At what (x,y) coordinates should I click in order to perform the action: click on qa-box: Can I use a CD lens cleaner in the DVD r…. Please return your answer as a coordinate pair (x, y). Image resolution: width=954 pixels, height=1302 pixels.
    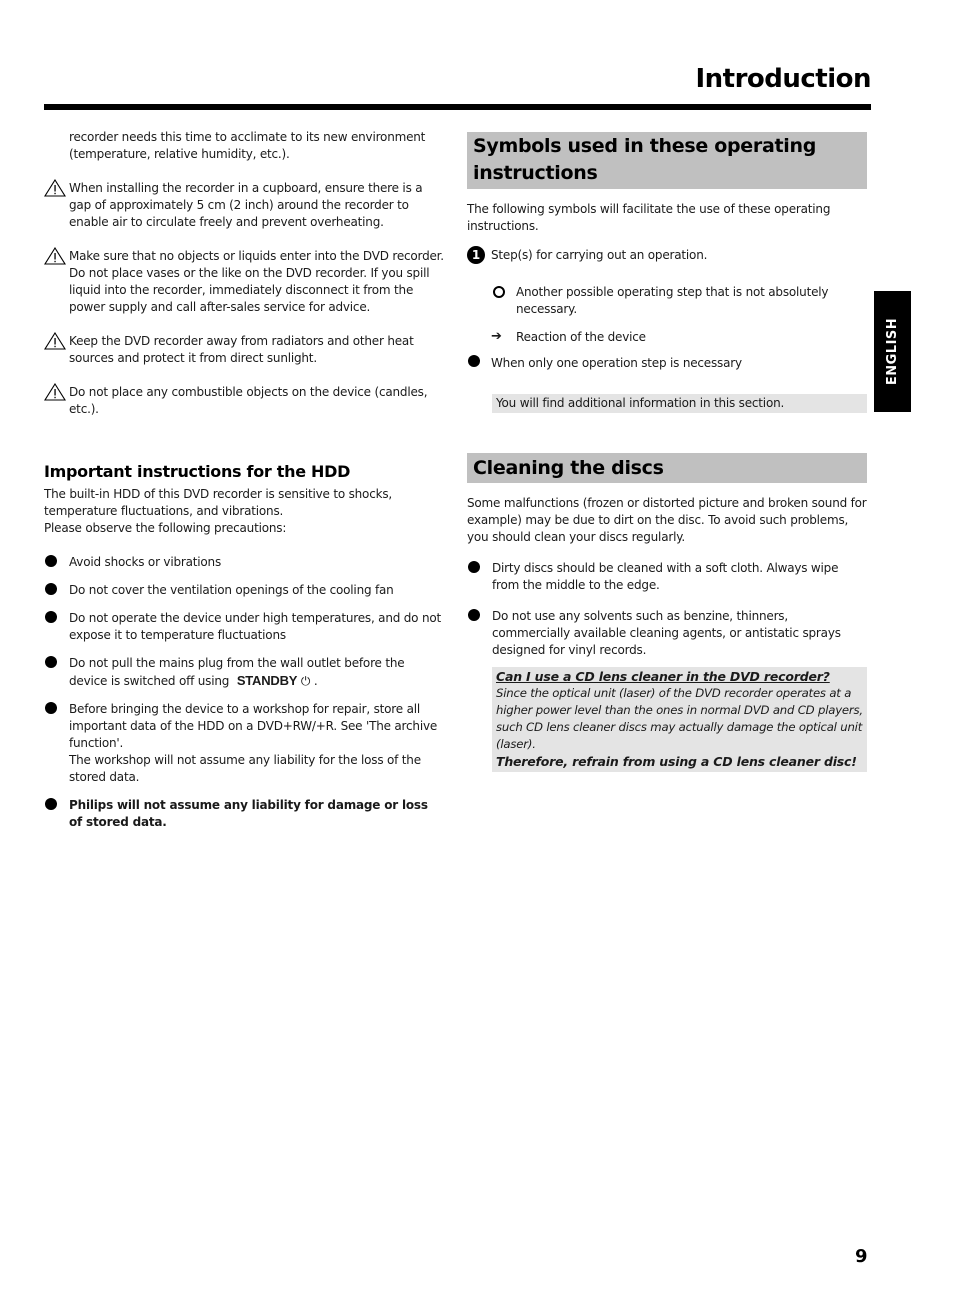
    Looking at the image, I should click on (679, 719).